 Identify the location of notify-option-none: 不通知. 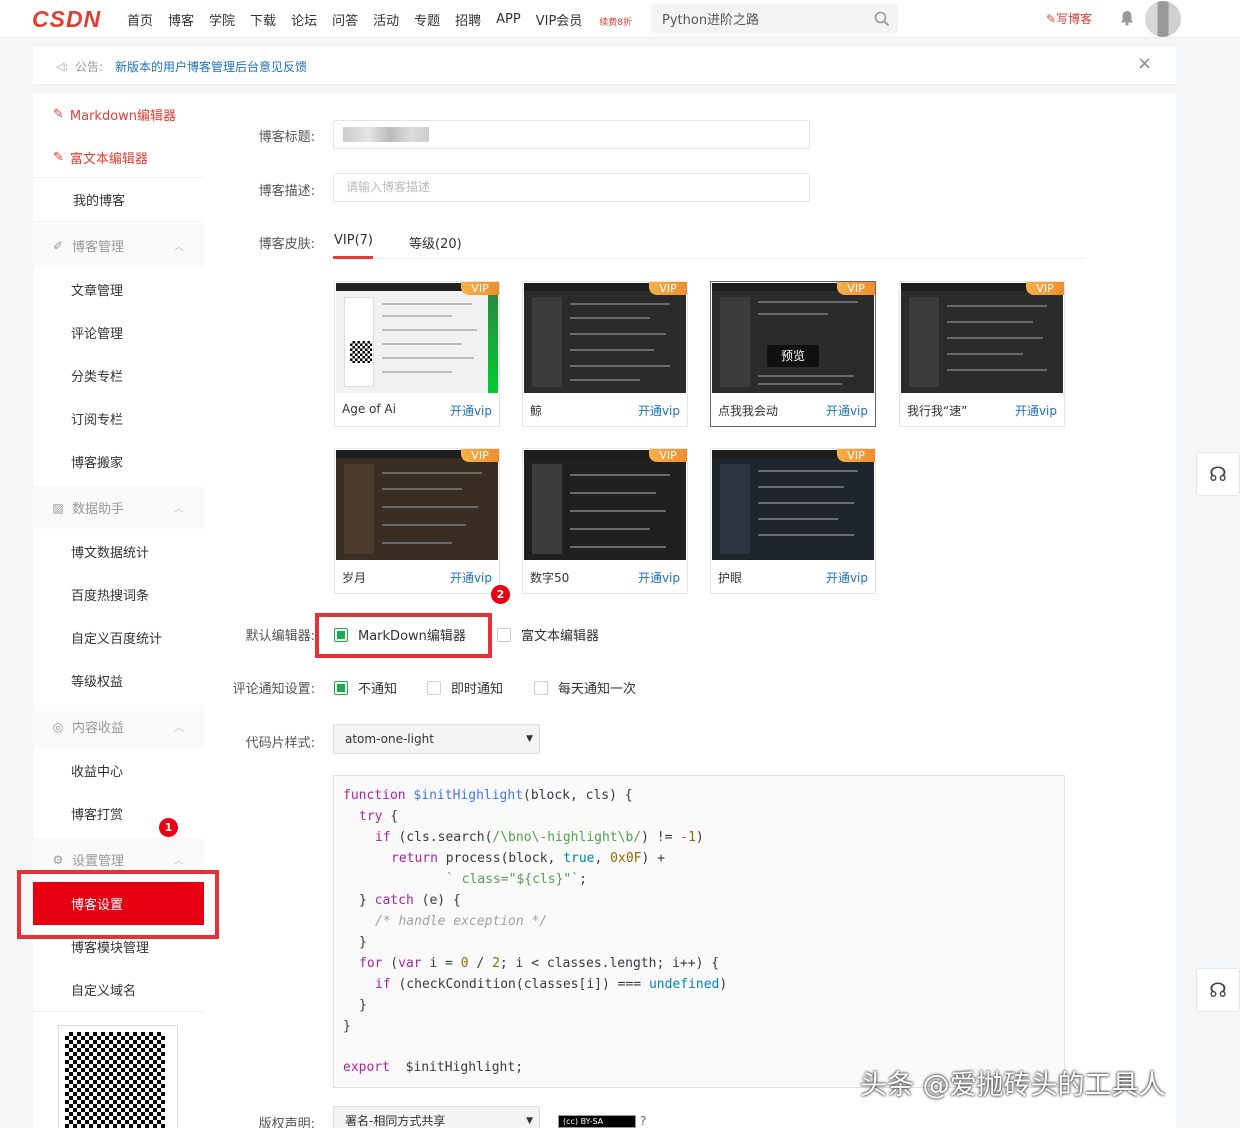
(365, 687).